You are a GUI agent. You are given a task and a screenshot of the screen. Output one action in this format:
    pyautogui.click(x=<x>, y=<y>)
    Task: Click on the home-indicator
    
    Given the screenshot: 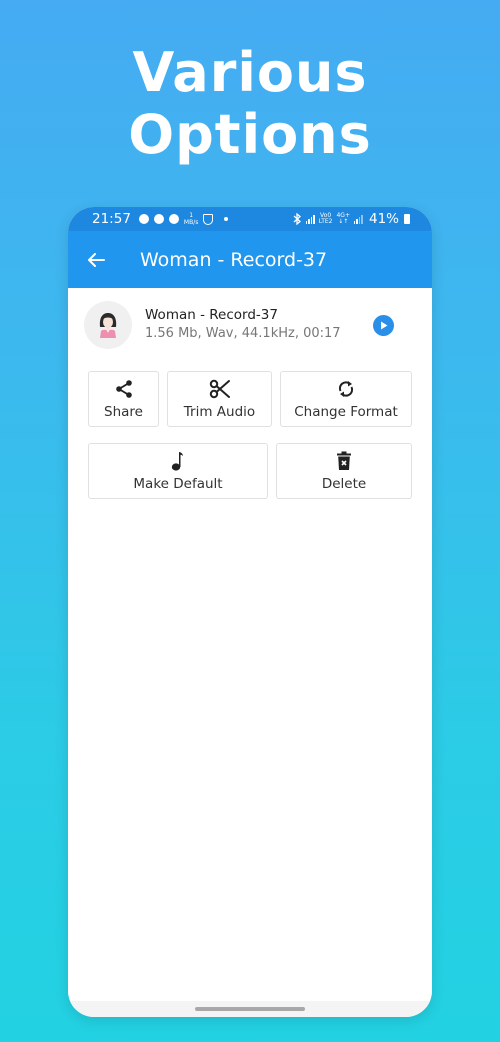 What is the action you would take?
    pyautogui.click(x=250, y=1009)
    